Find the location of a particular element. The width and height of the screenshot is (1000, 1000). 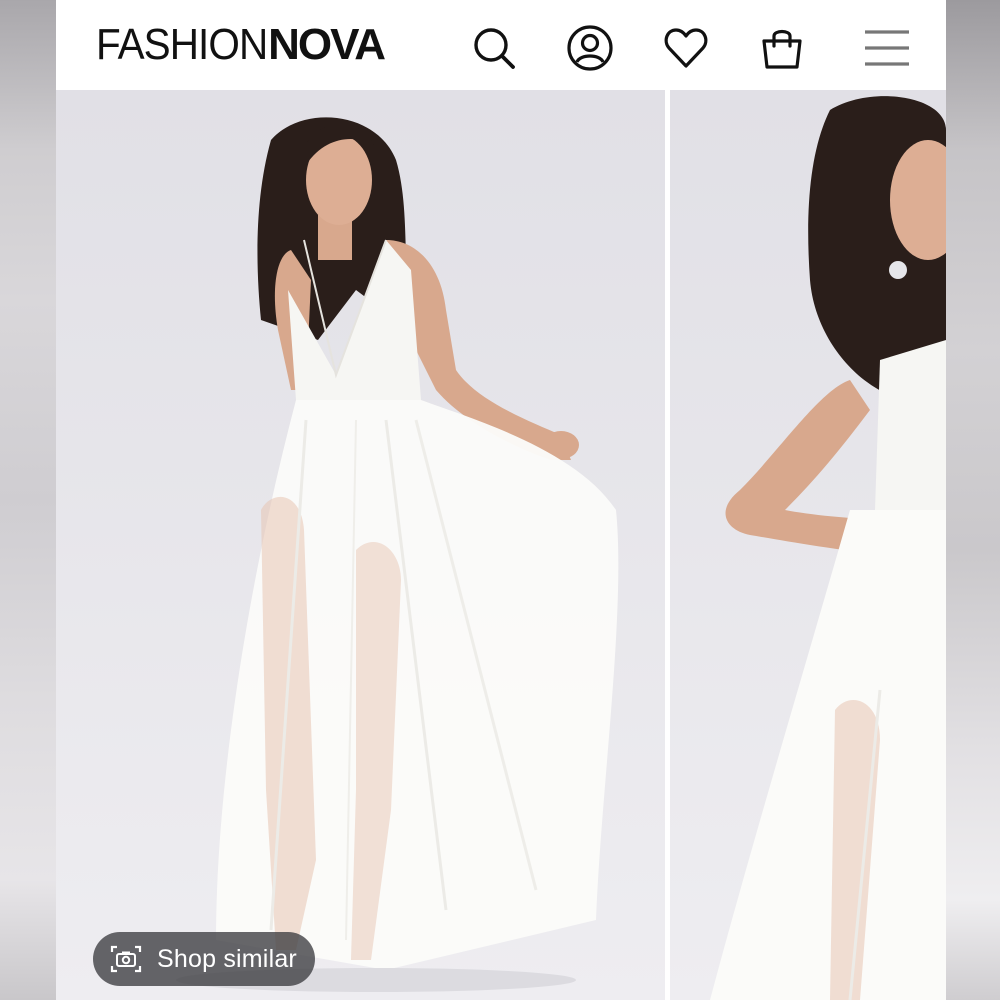

shop-similar-label: Shop similar is located at coordinates (227, 958).